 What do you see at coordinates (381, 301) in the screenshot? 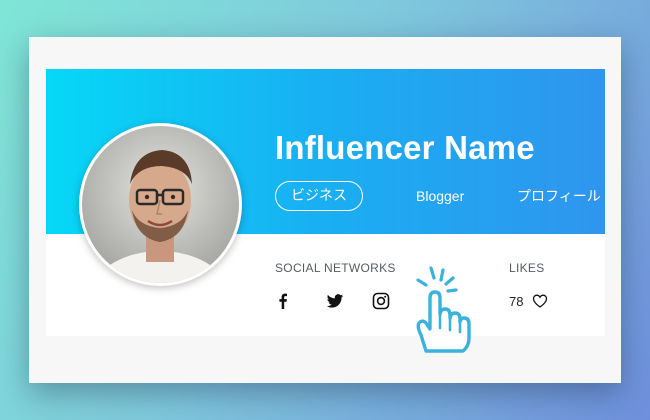
I see `instagram-icon` at bounding box center [381, 301].